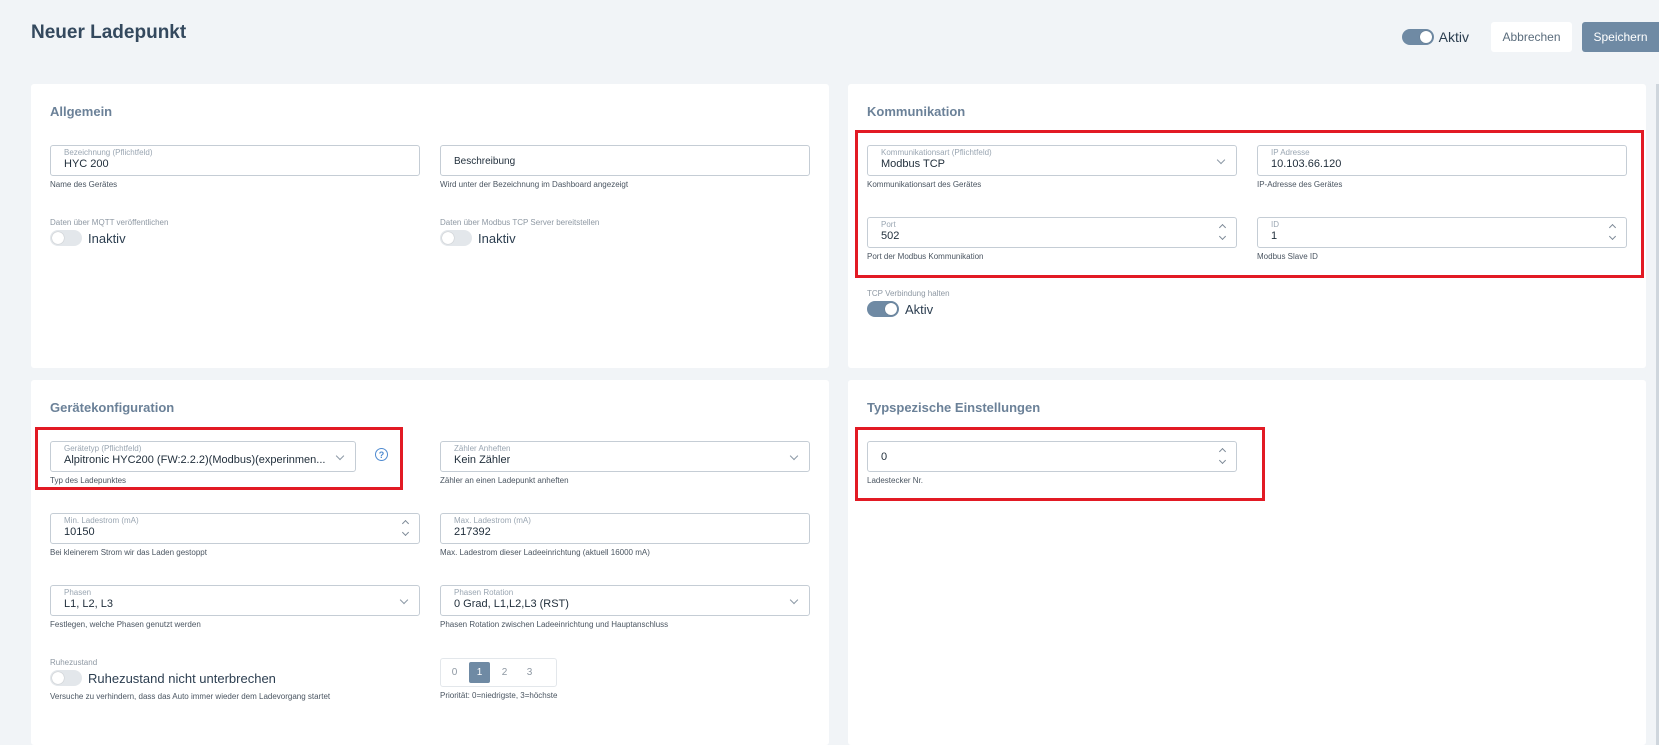  I want to click on highlight-box-ladestecker, so click(1060, 464).